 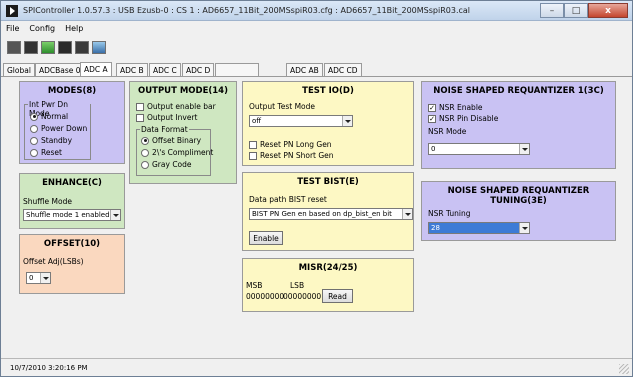 I want to click on shuffle-mode-select: Shuffle mode 1 enabled, so click(x=72, y=215).